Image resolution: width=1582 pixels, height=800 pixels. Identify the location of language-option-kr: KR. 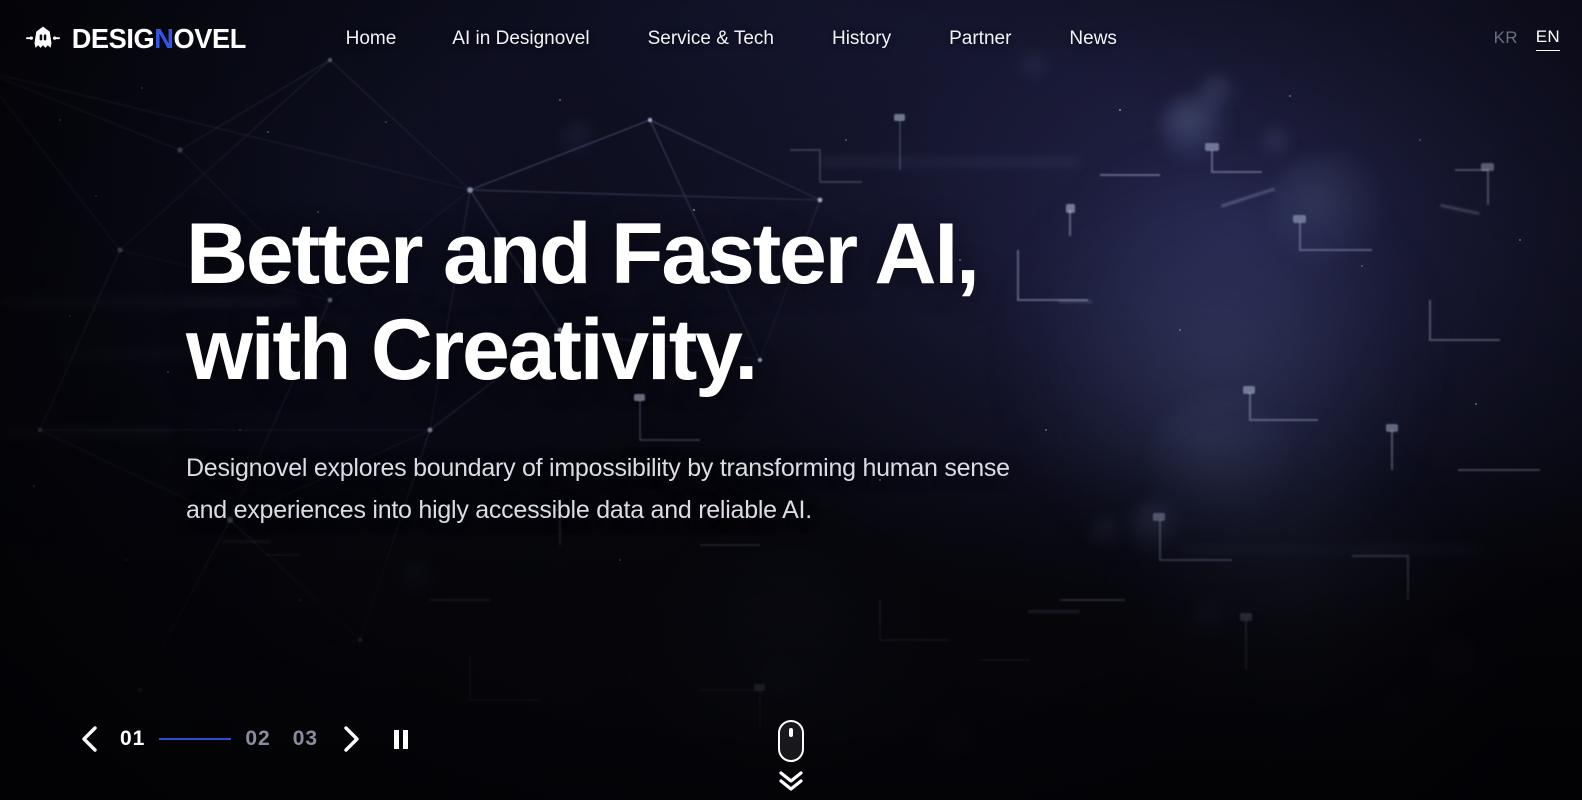
(1506, 39).